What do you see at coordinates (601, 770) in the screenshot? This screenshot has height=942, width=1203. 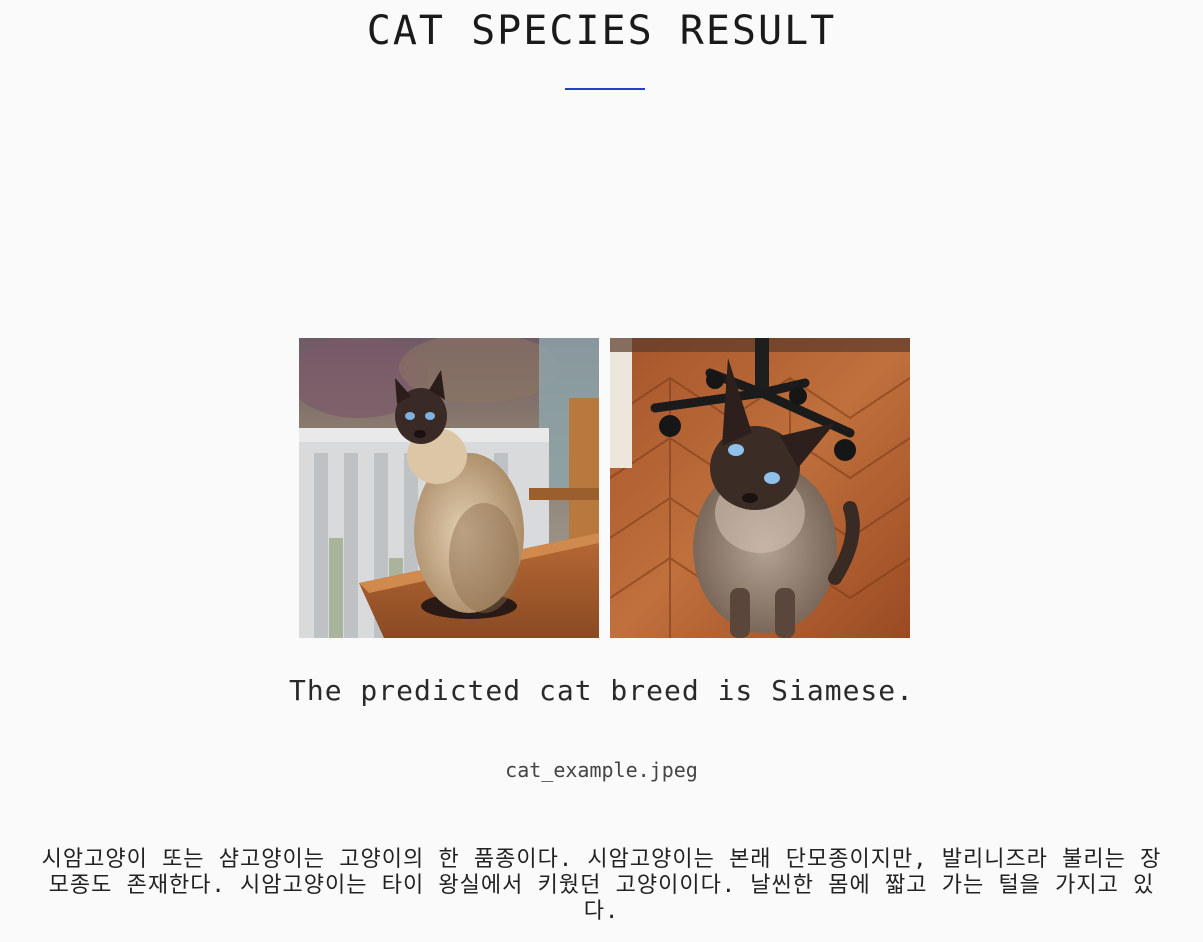 I see `uploaded-filename: cat_example.jpeg` at bounding box center [601, 770].